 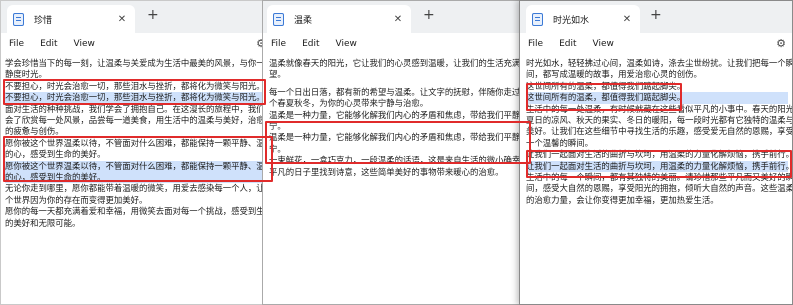 What do you see at coordinates (622, 199) in the screenshot?
I see `text-line: 的治愈力量，会让你变得更加幸福，更加热爱生活。` at bounding box center [622, 199].